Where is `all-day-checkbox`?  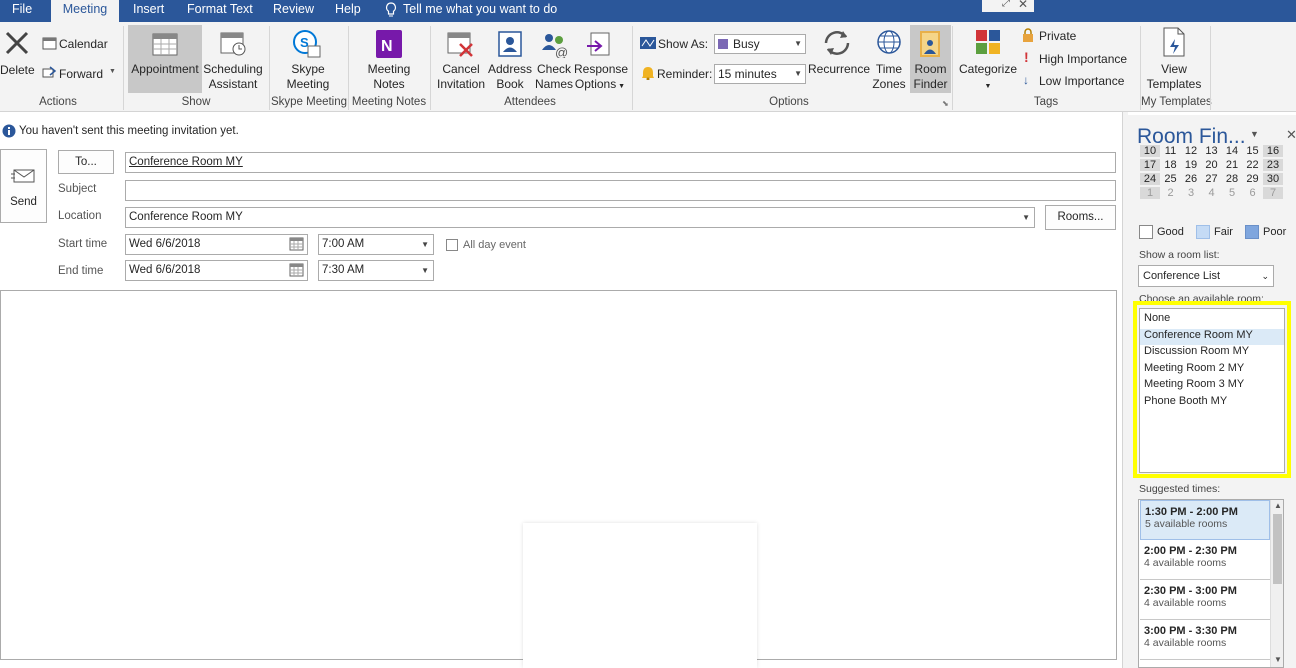 all-day-checkbox is located at coordinates (452, 245).